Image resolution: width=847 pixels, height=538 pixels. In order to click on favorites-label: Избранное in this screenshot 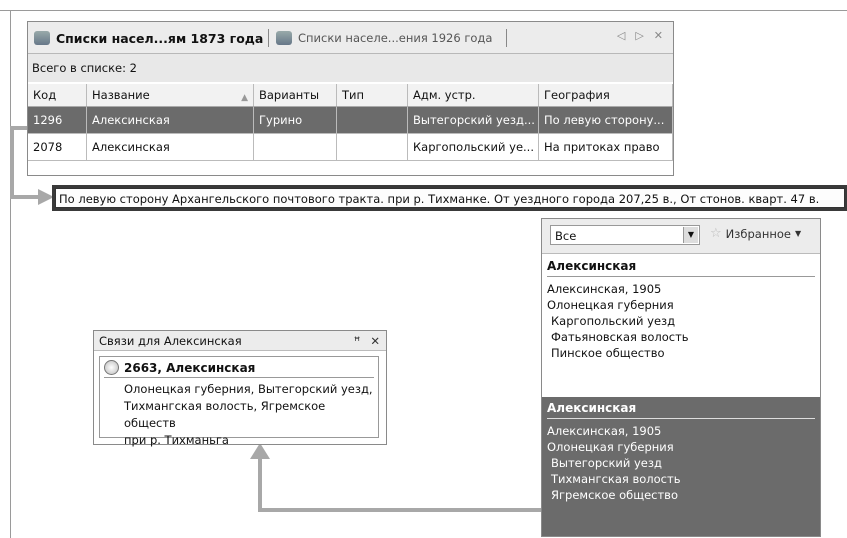, I will do `click(758, 233)`.